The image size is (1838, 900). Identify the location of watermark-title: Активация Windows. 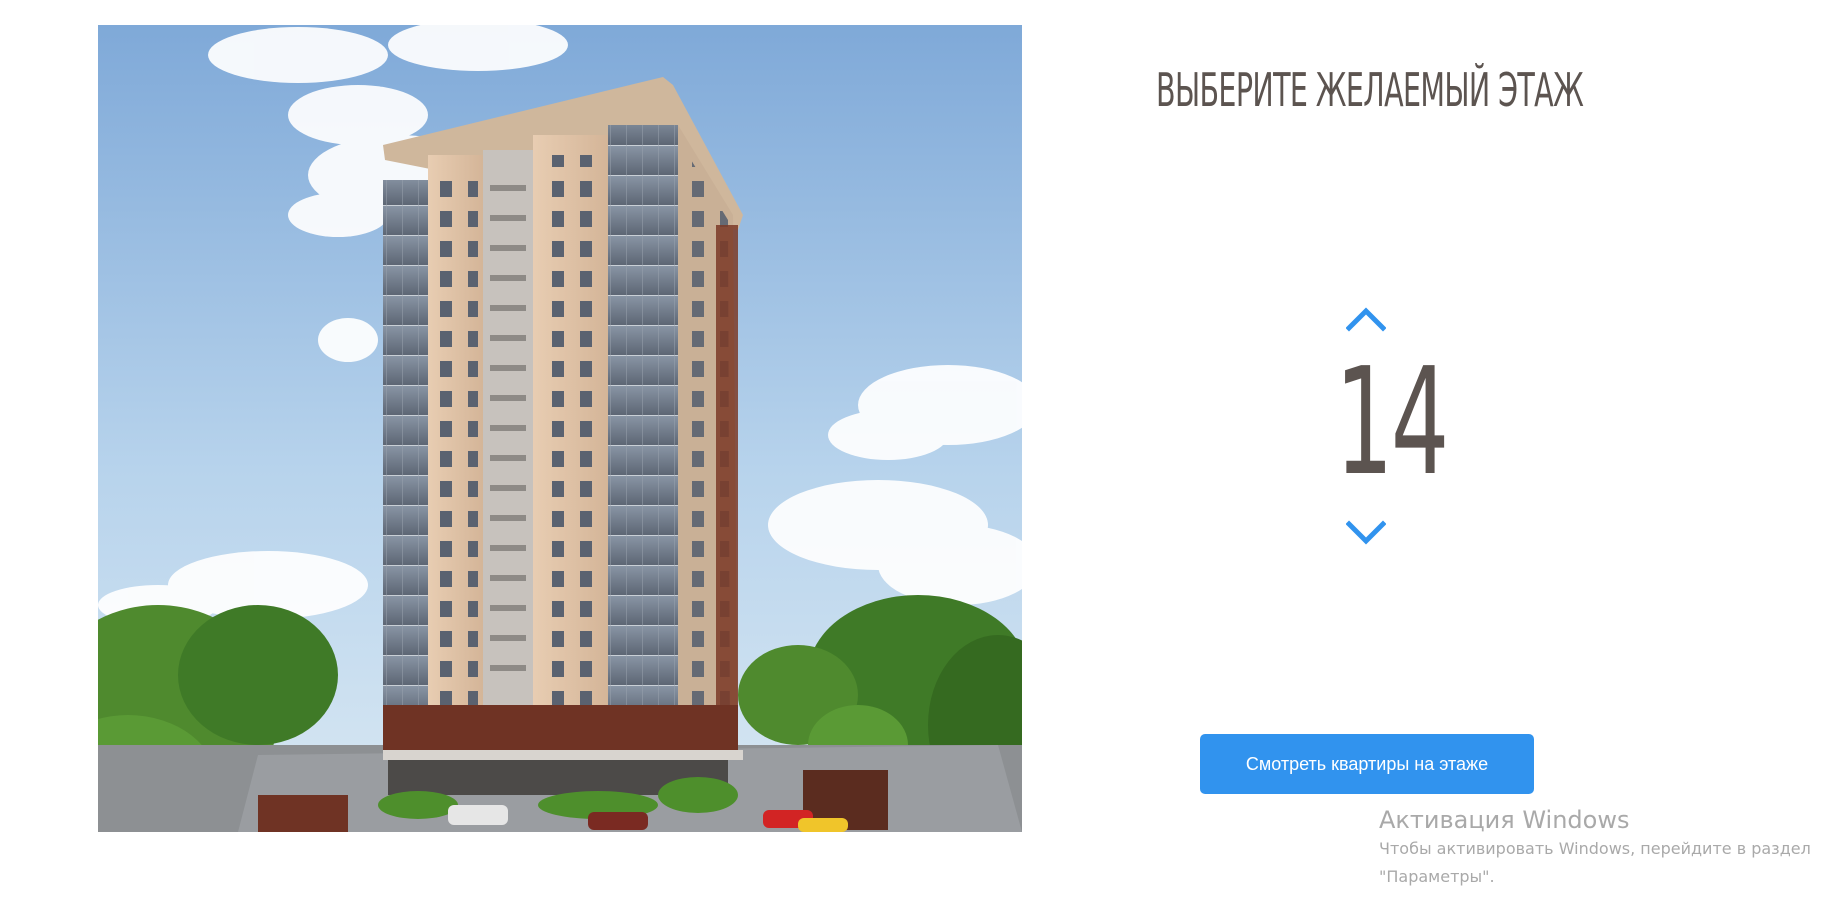
(1504, 820).